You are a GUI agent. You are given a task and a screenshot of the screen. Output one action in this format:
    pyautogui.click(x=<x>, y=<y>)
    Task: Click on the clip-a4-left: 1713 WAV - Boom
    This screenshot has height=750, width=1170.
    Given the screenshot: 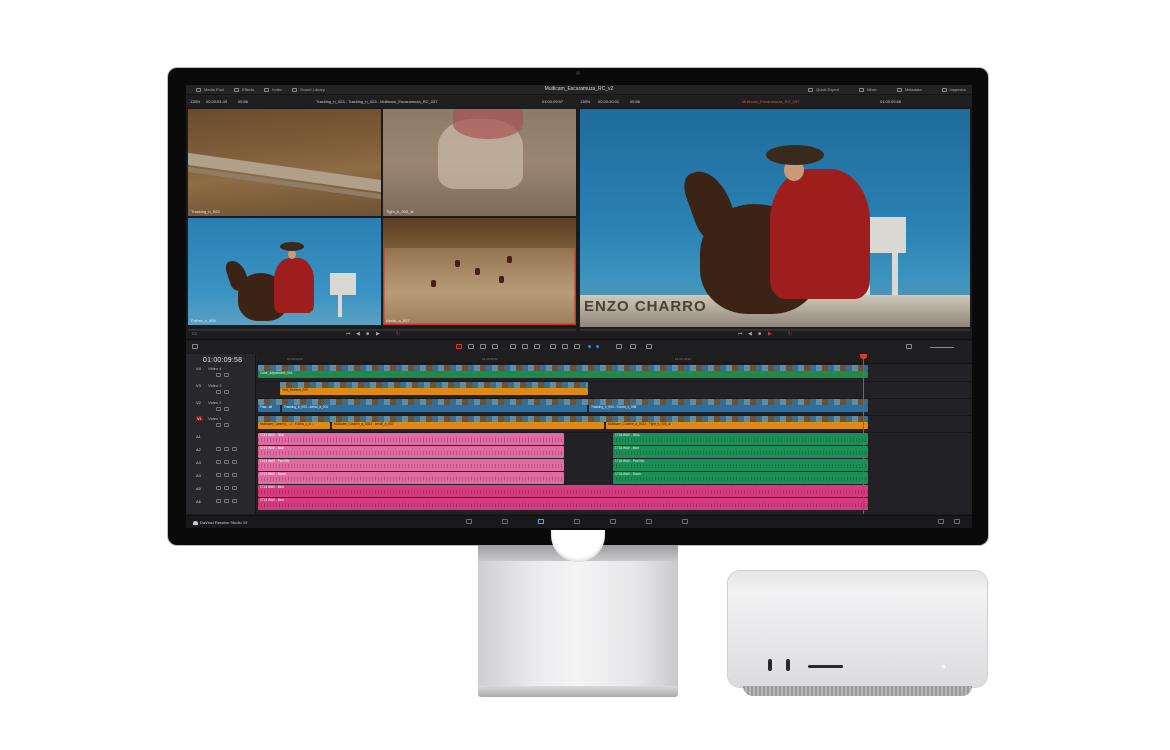 What is the action you would take?
    pyautogui.click(x=411, y=478)
    